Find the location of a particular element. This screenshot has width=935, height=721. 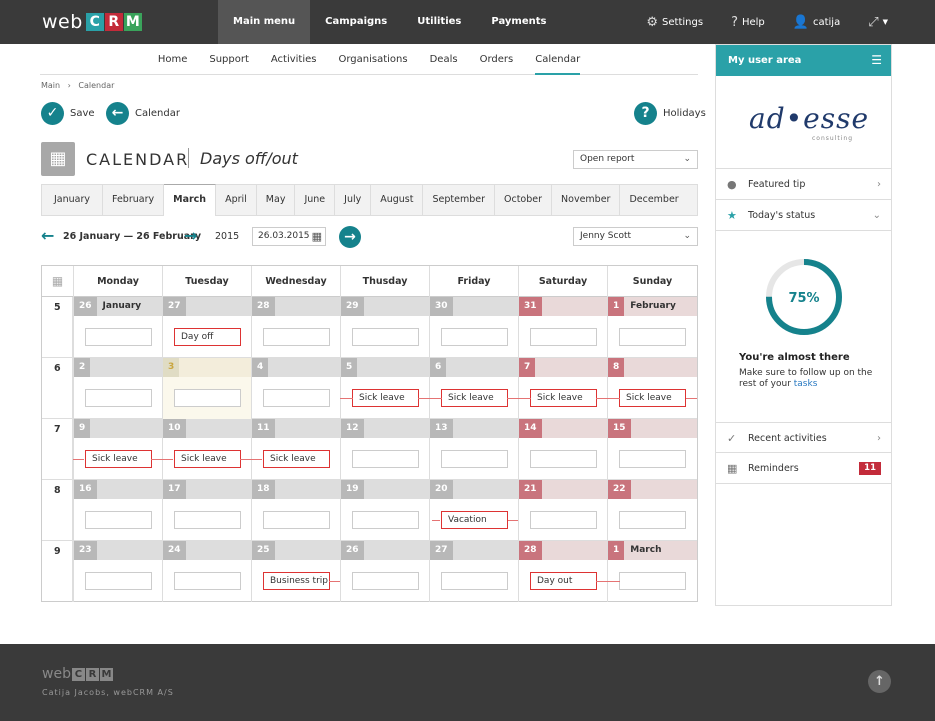

sidebar-item-reminders: ▦ Reminders 11 is located at coordinates (803, 468).